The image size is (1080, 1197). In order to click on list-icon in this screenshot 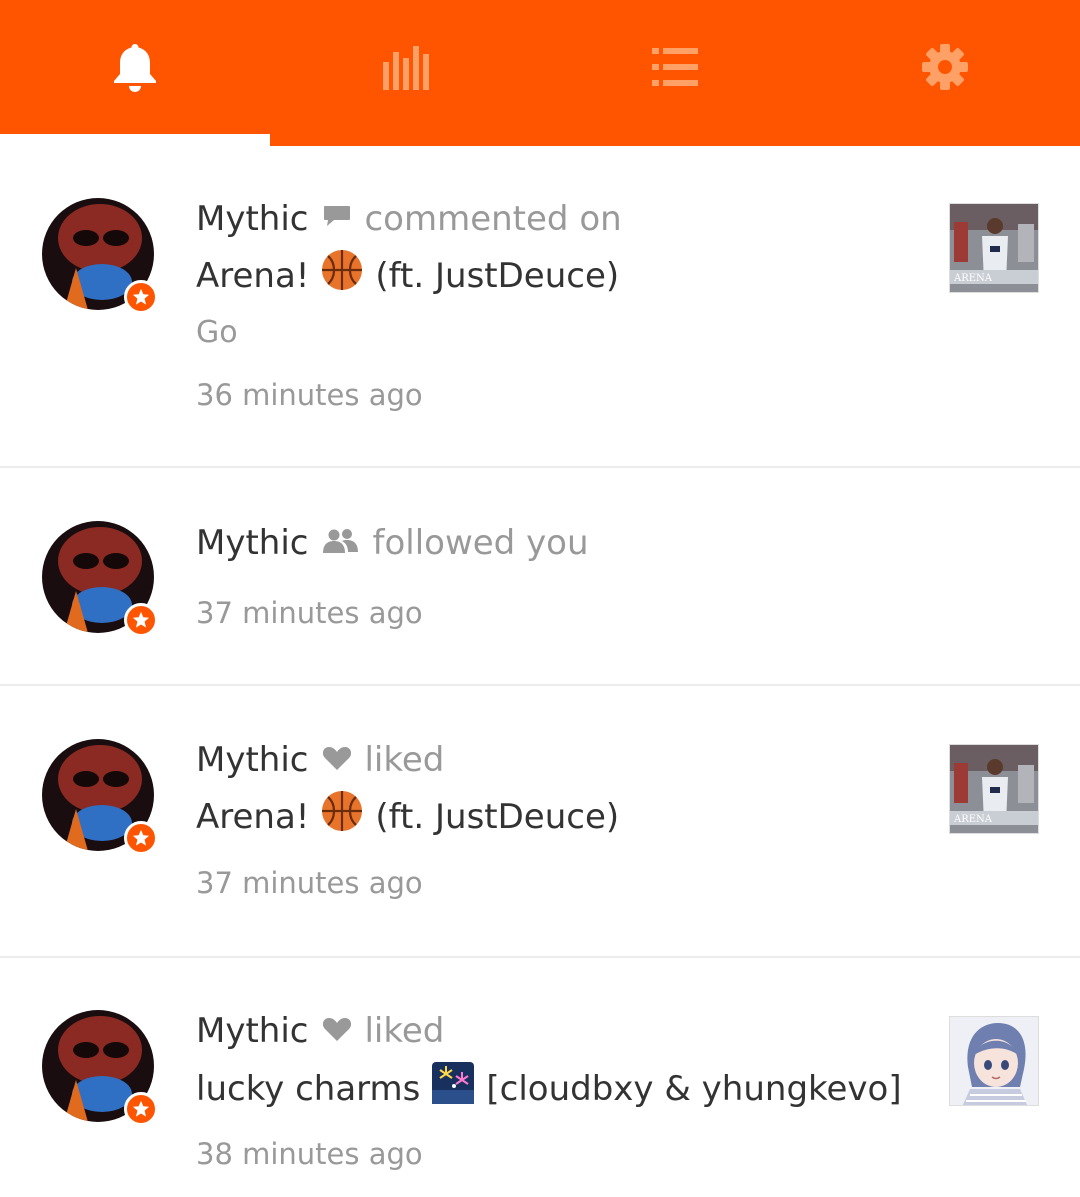, I will do `click(675, 67)`.